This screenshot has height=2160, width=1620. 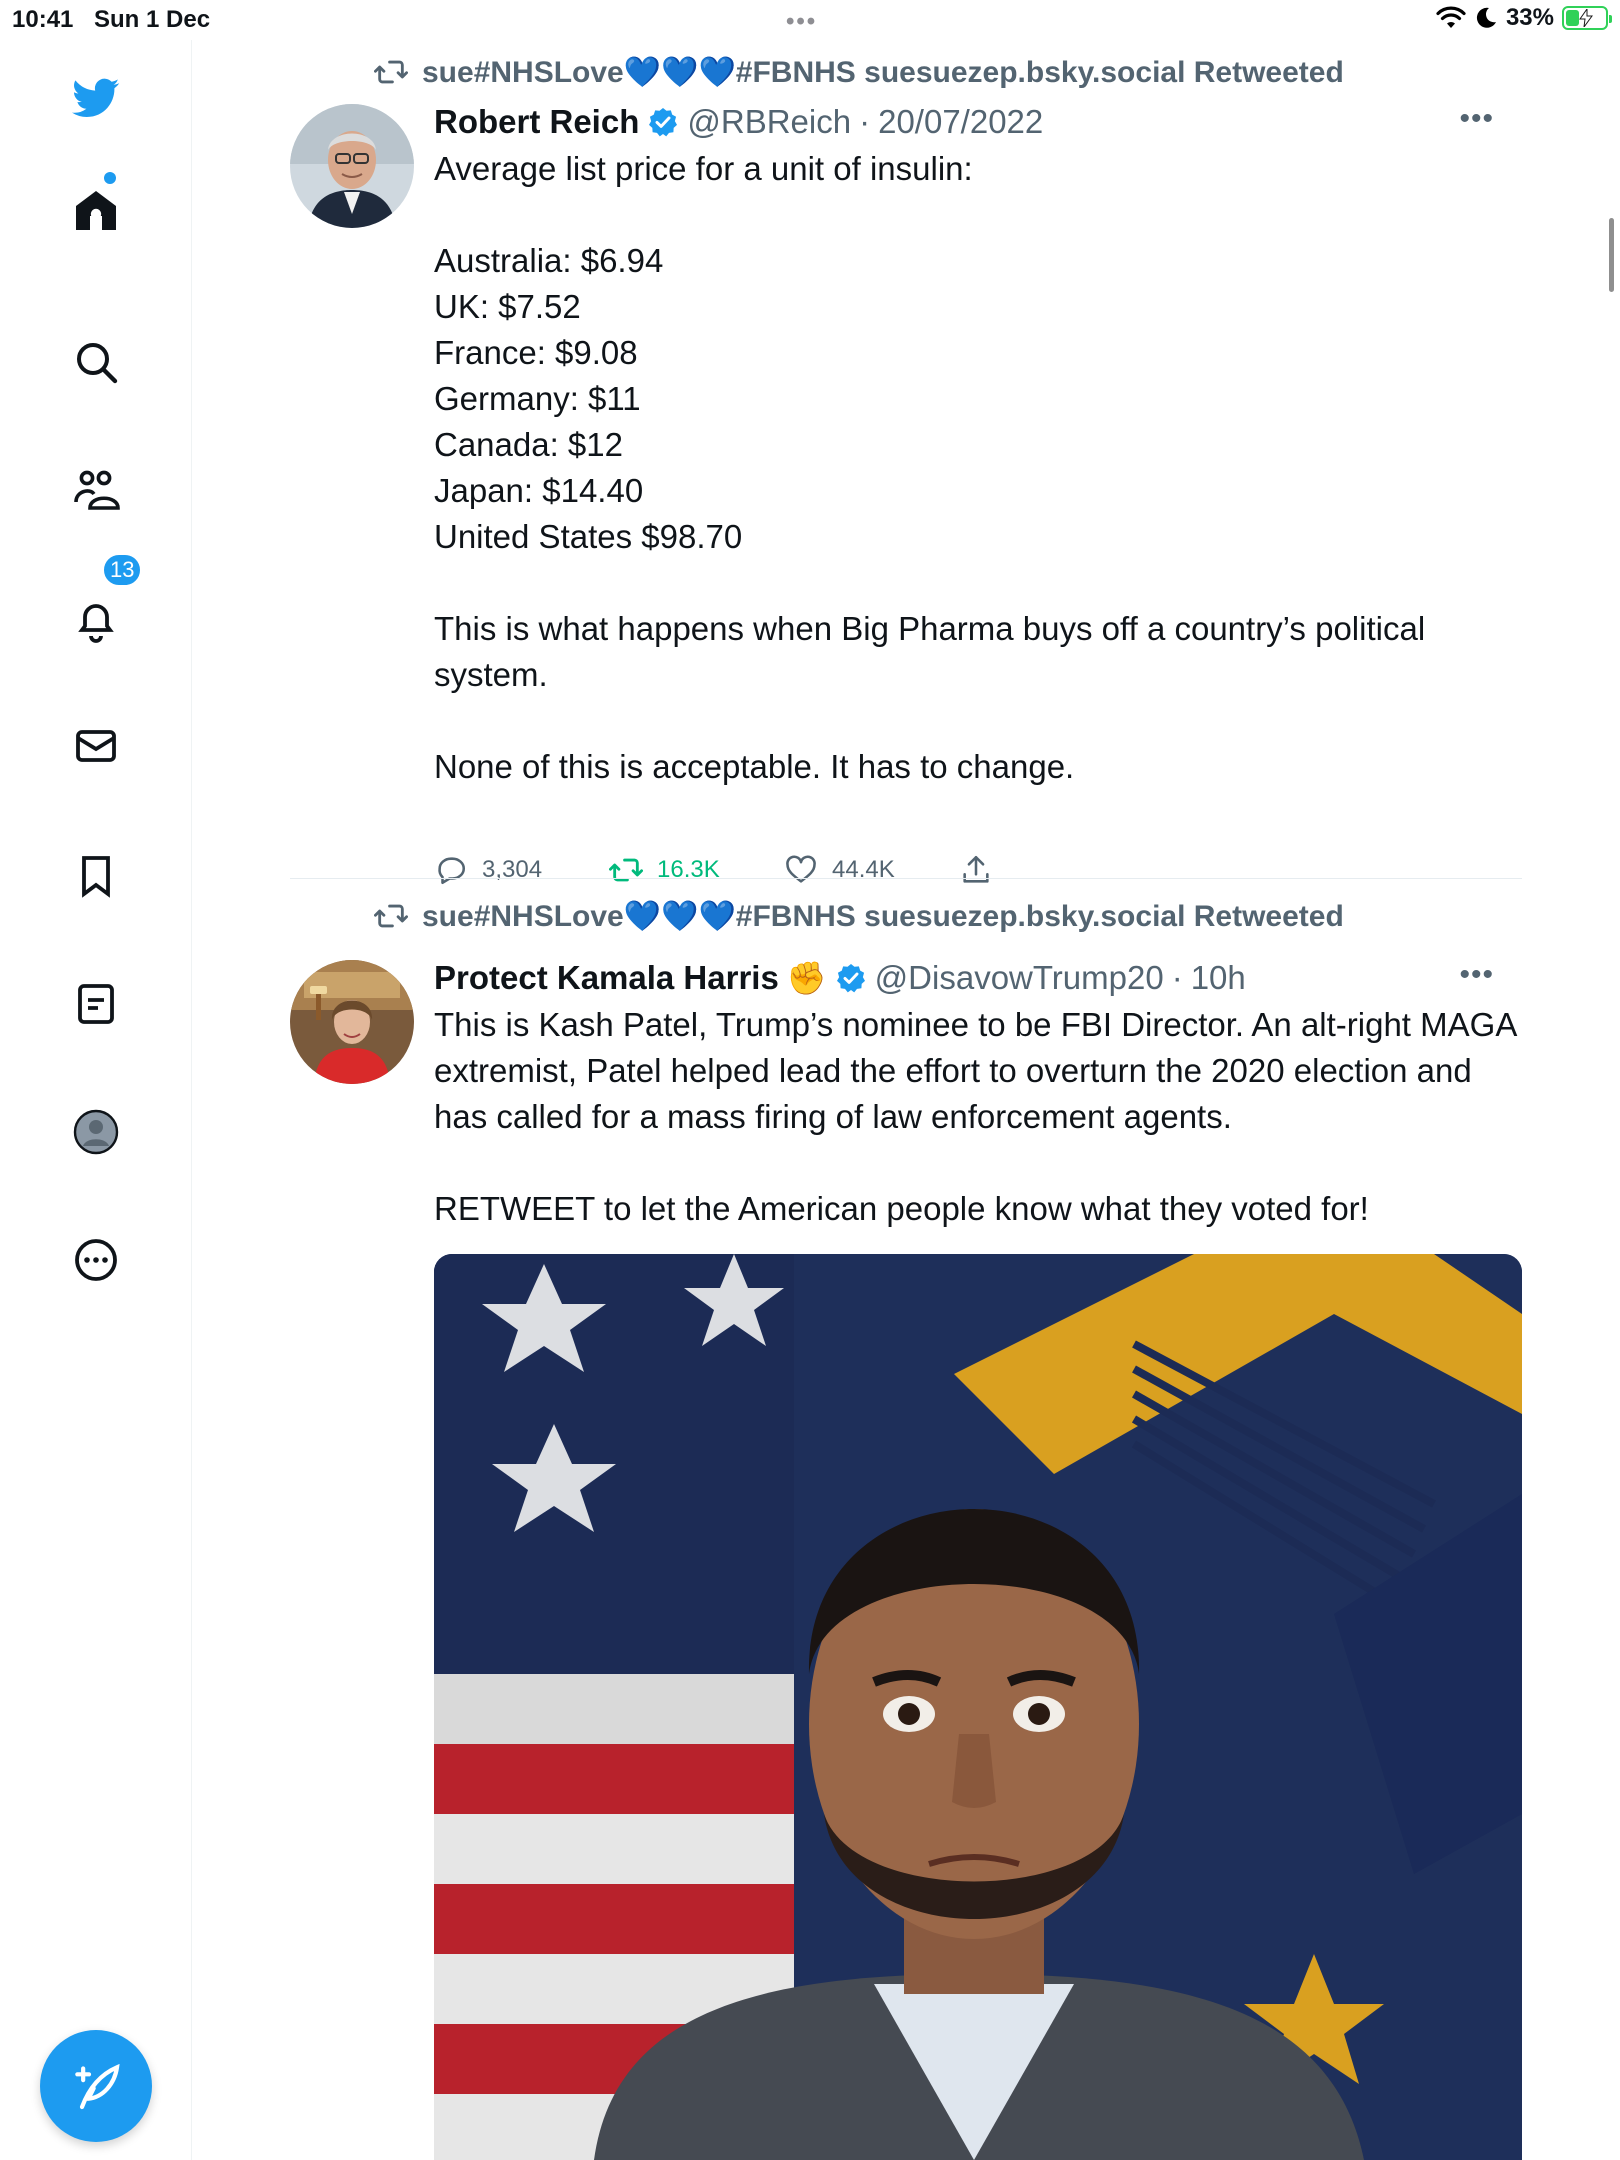 What do you see at coordinates (152, 19) in the screenshot?
I see `status-date: Sun 1 Dec` at bounding box center [152, 19].